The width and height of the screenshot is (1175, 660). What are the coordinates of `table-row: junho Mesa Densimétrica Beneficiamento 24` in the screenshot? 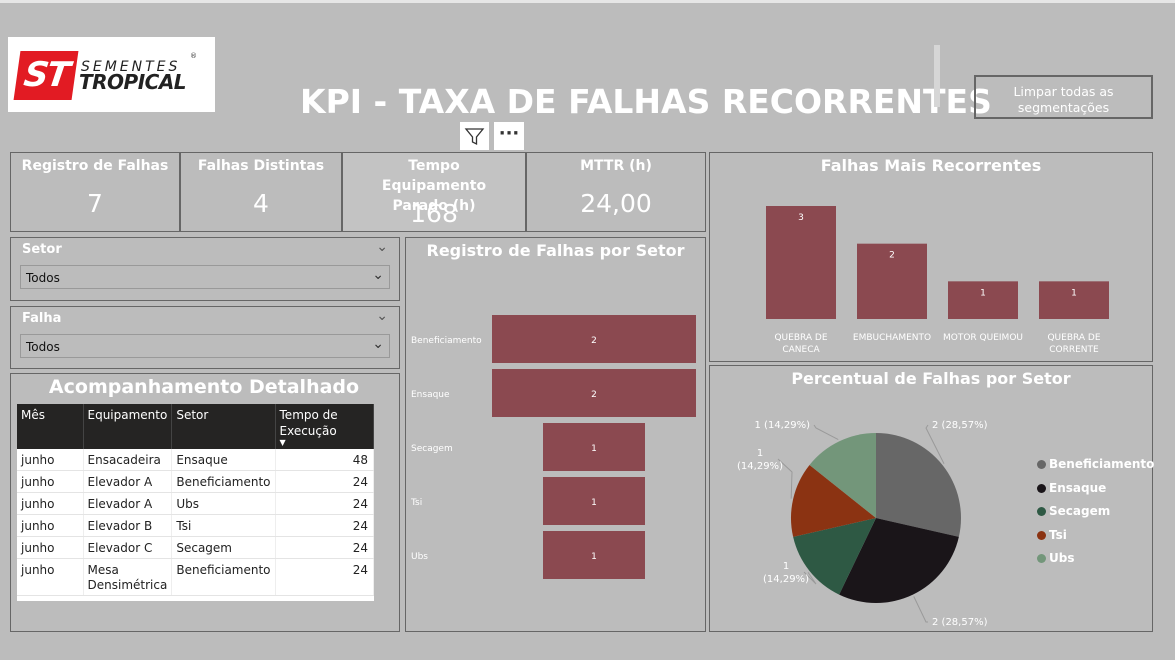 It's located at (196, 577).